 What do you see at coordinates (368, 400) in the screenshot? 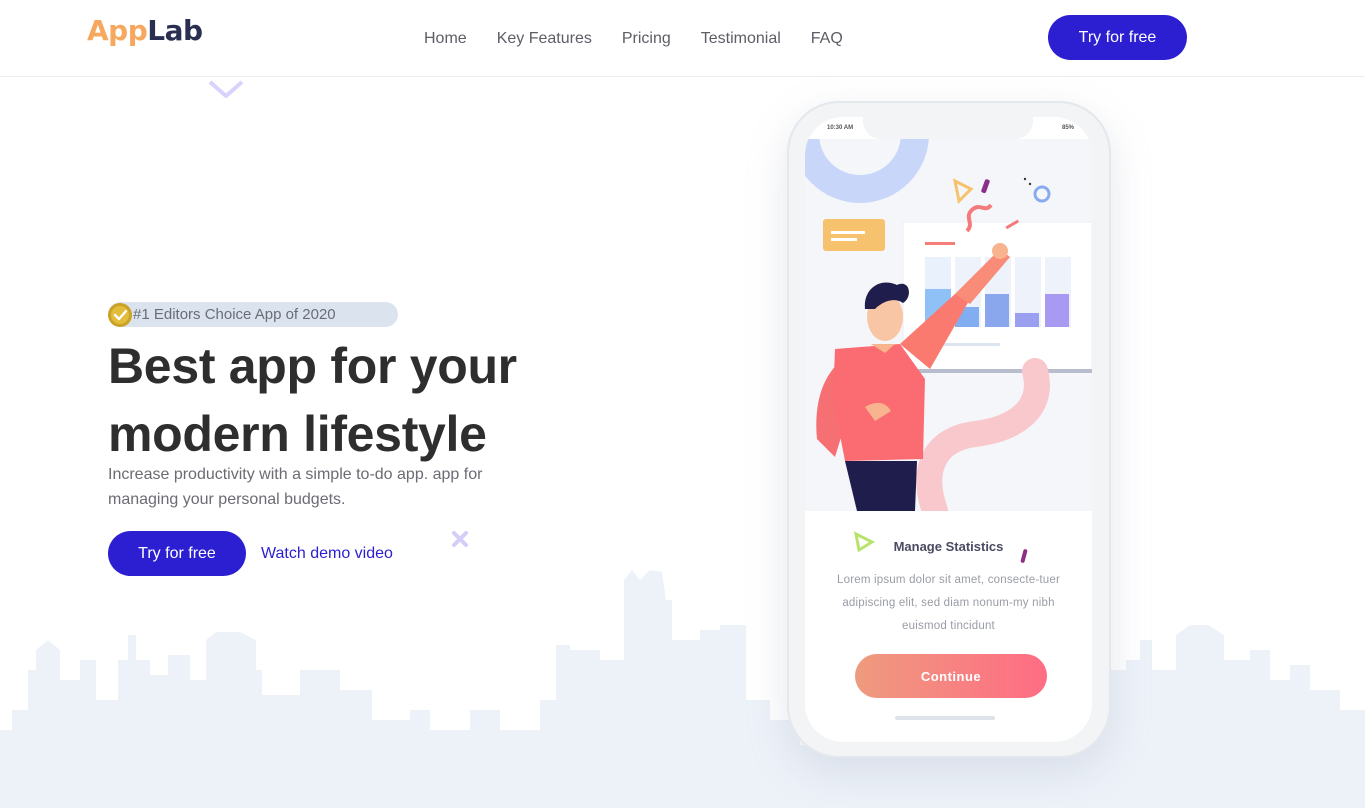
I see `hero-title: Best app for your modern lifestyle` at bounding box center [368, 400].